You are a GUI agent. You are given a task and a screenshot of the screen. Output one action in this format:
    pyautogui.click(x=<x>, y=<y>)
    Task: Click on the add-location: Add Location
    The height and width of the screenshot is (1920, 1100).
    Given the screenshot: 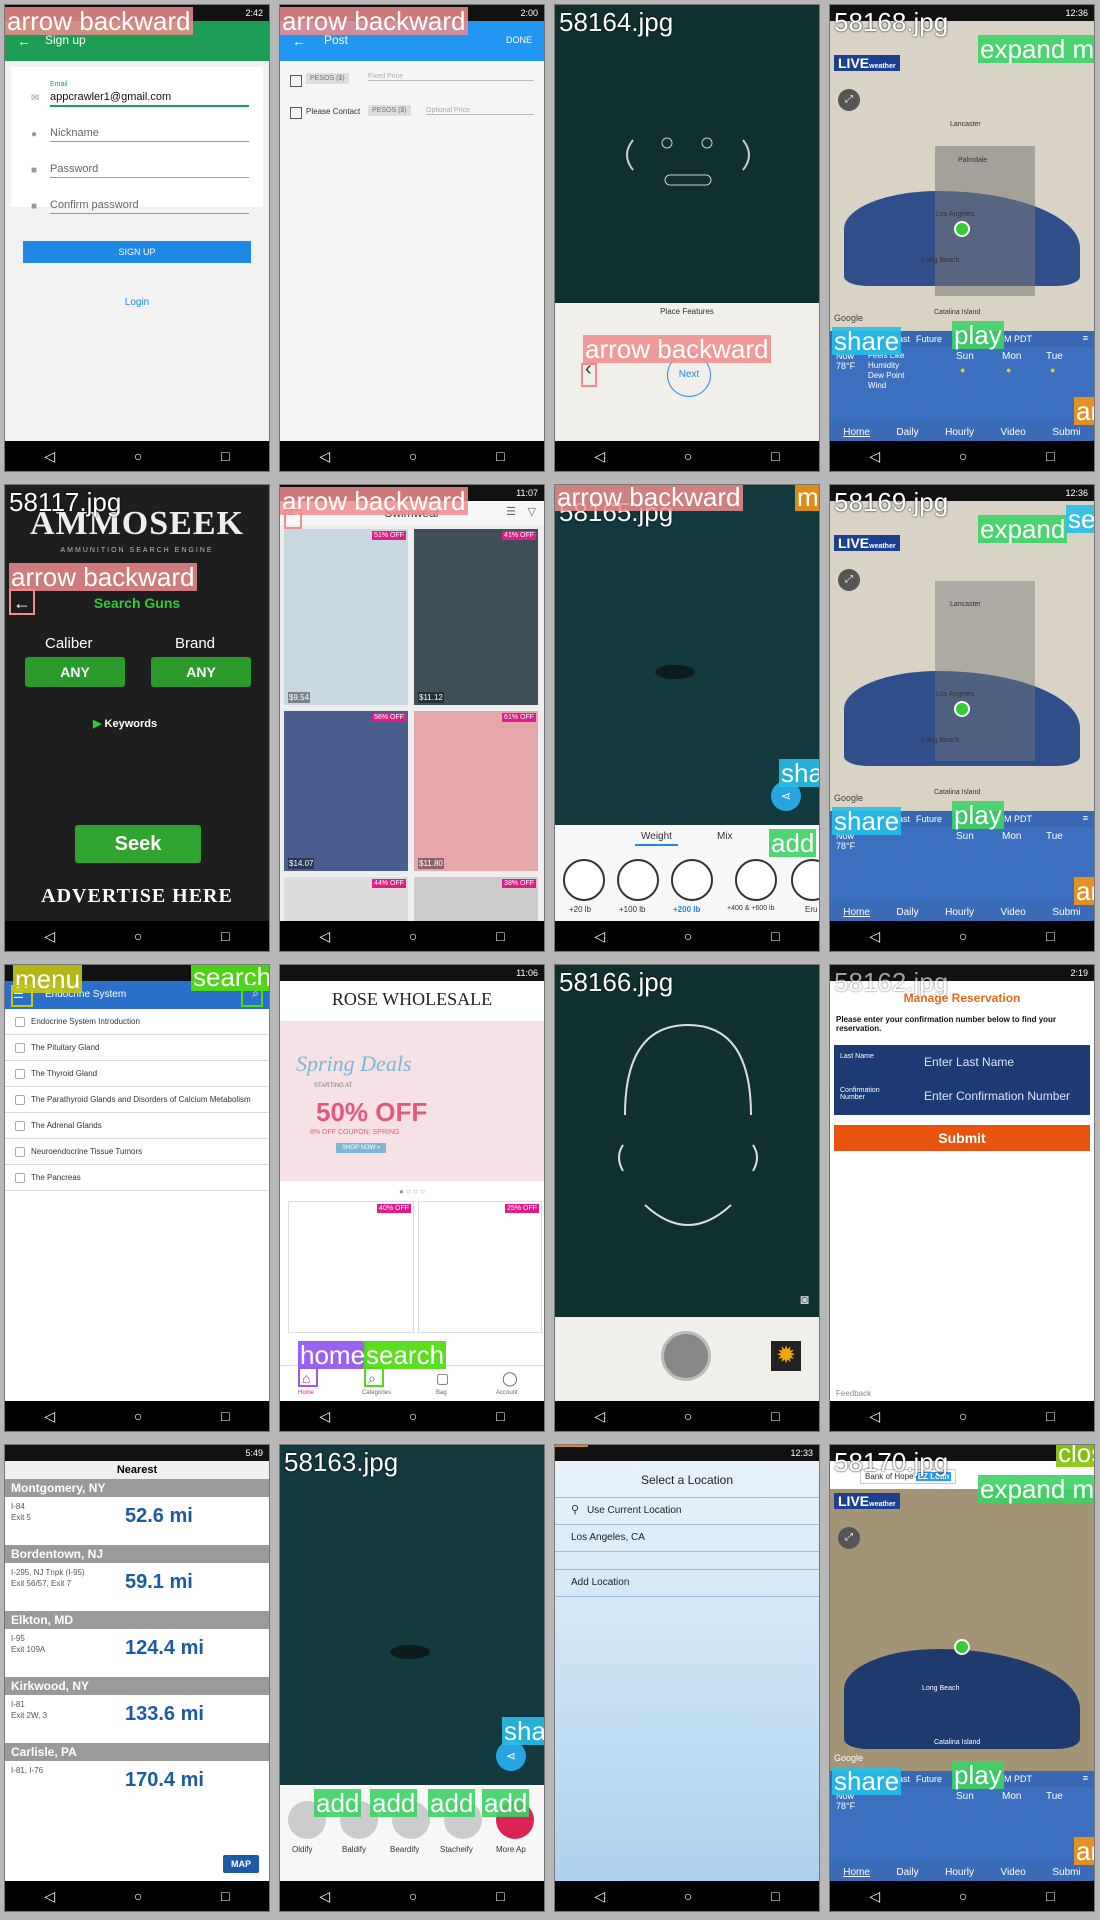 What is the action you would take?
    pyautogui.click(x=687, y=1583)
    